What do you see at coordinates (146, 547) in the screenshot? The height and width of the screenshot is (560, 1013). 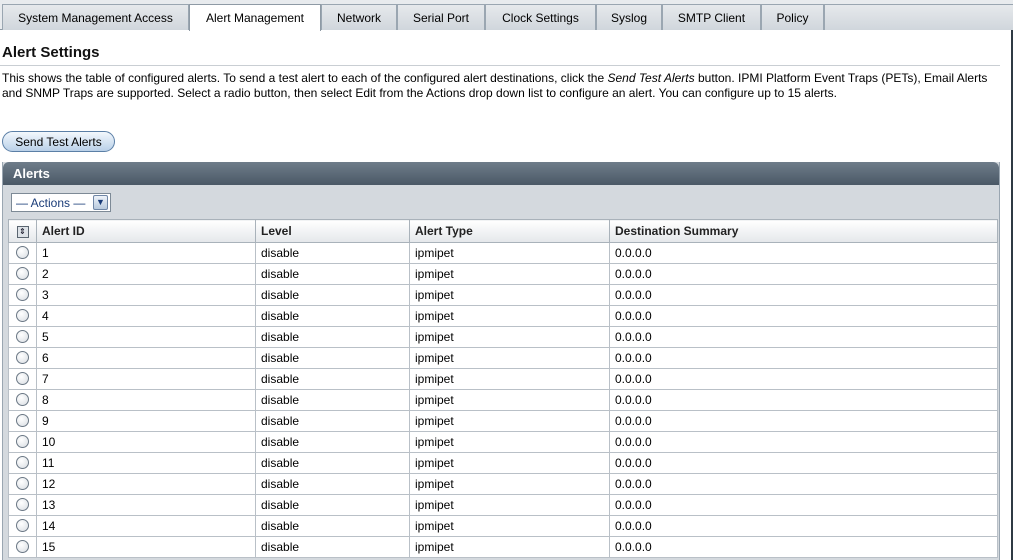 I see `alert-id-cell: 15` at bounding box center [146, 547].